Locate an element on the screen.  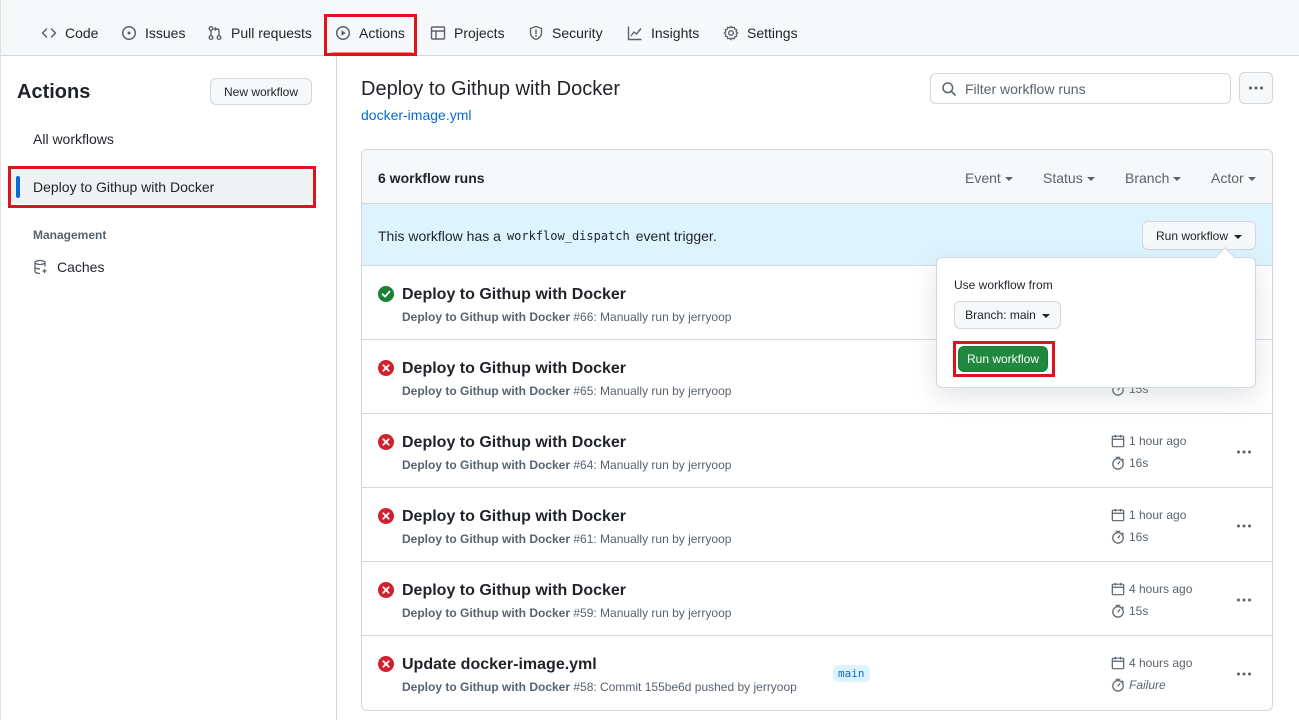
tab-security: Security is located at coordinates (565, 33).